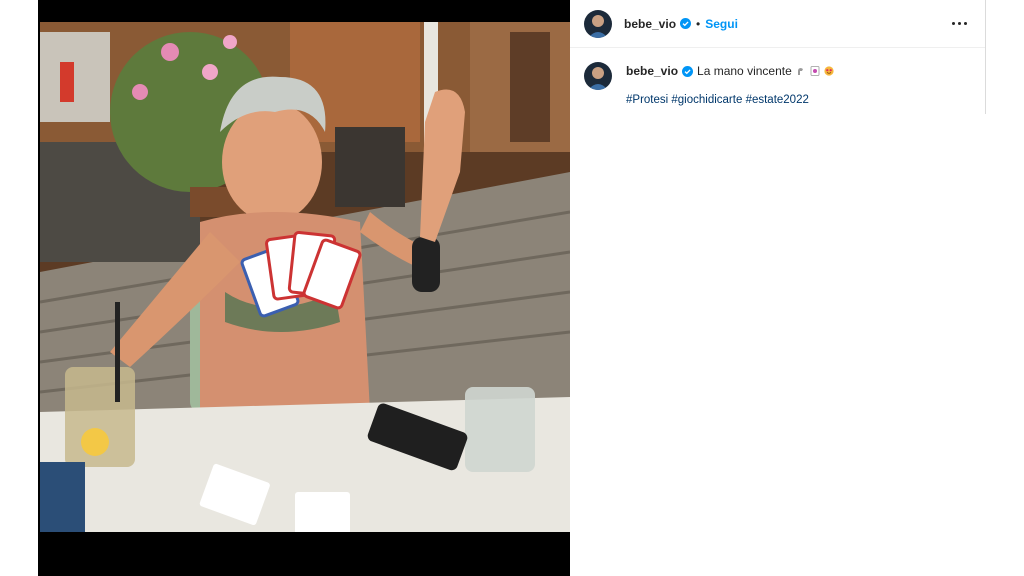 Image resolution: width=1024 pixels, height=576 pixels. What do you see at coordinates (721, 24) in the screenshot?
I see `follow-button: Segui` at bounding box center [721, 24].